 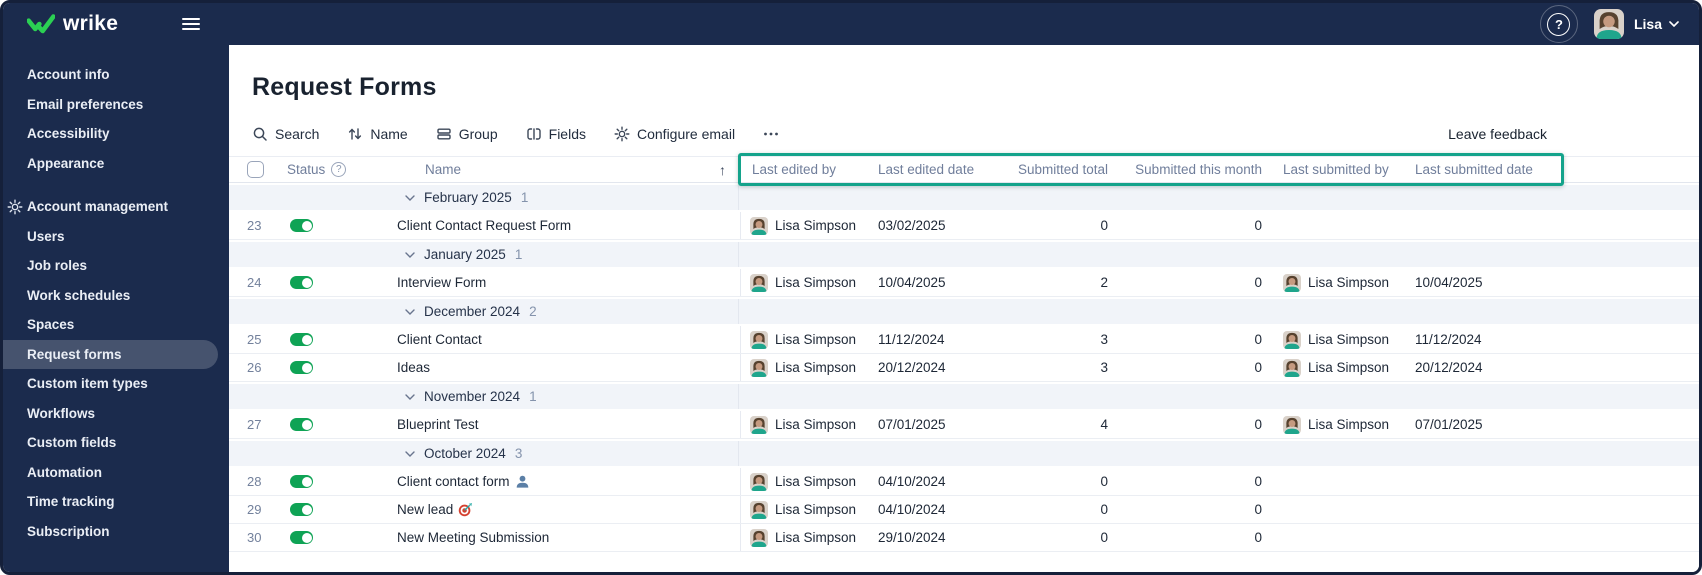 I want to click on group-button: Group, so click(x=467, y=134).